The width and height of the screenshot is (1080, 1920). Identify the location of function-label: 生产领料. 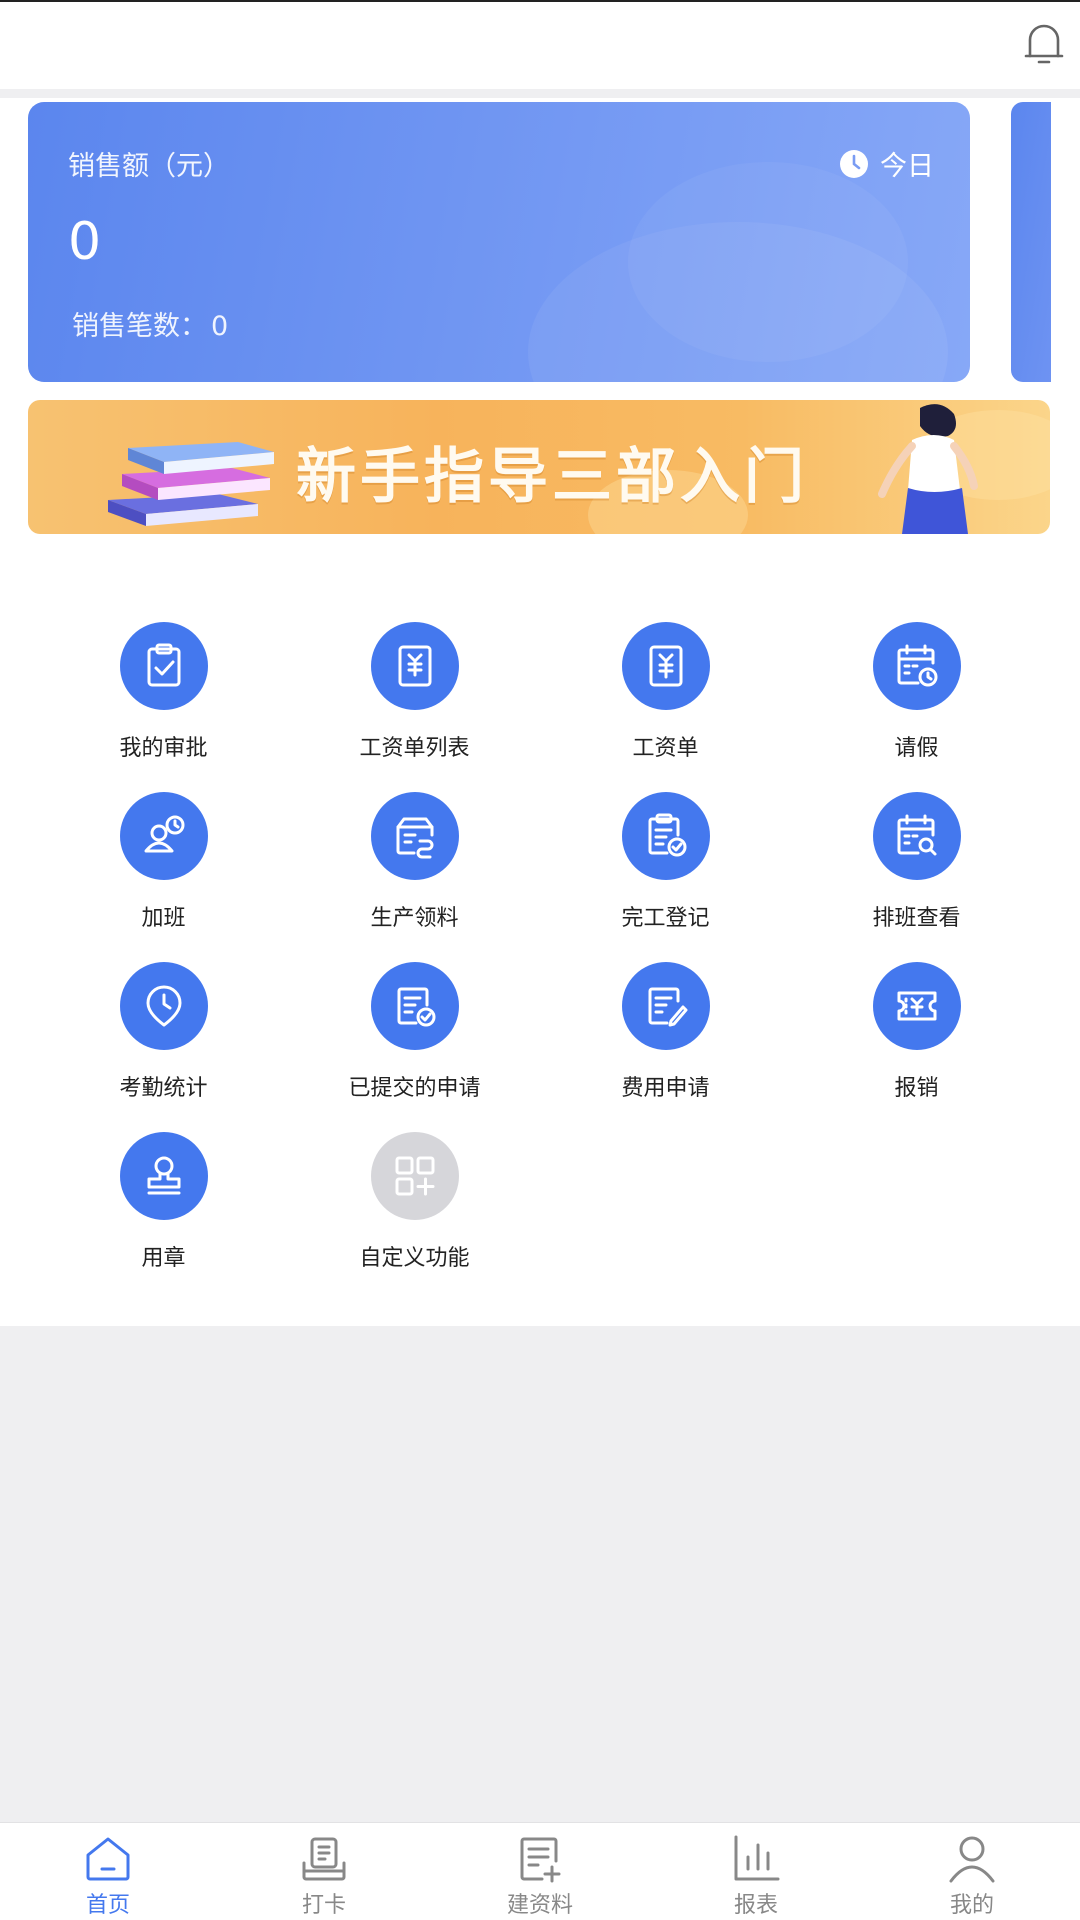
(414, 918).